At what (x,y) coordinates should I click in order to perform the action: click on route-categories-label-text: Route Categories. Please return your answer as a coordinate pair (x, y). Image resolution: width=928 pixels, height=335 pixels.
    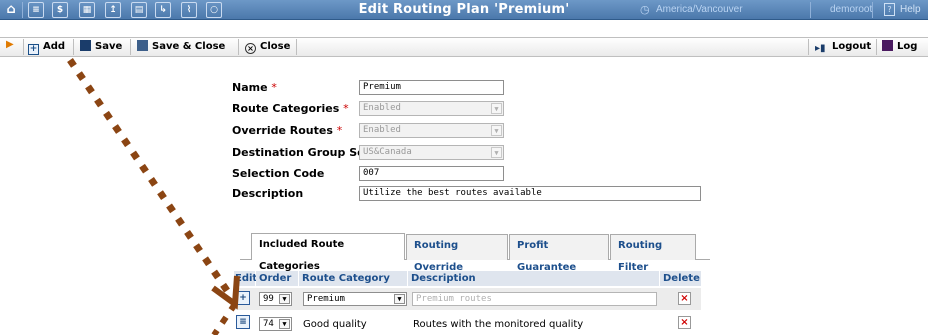
    Looking at the image, I should click on (286, 108).